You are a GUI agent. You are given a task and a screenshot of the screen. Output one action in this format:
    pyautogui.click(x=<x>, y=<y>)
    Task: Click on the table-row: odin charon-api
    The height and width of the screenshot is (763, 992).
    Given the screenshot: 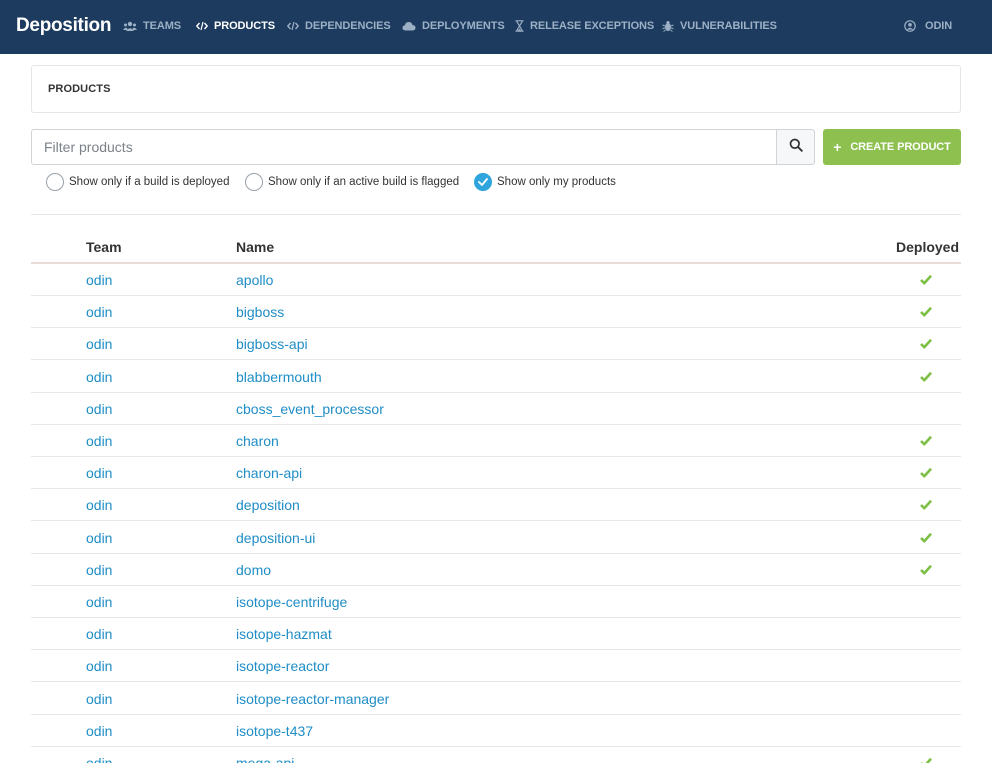 What is the action you would take?
    pyautogui.click(x=496, y=473)
    